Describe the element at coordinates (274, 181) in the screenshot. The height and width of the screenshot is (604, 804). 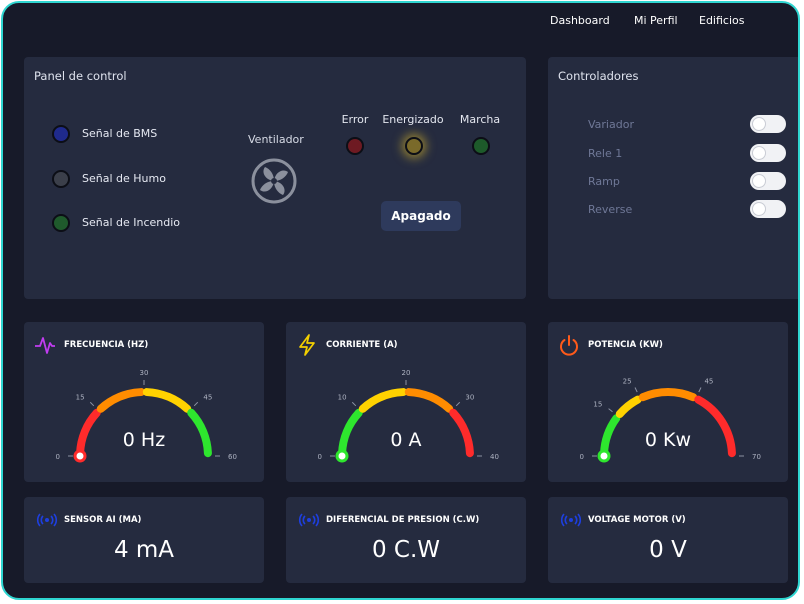
I see `fan-icon` at that location.